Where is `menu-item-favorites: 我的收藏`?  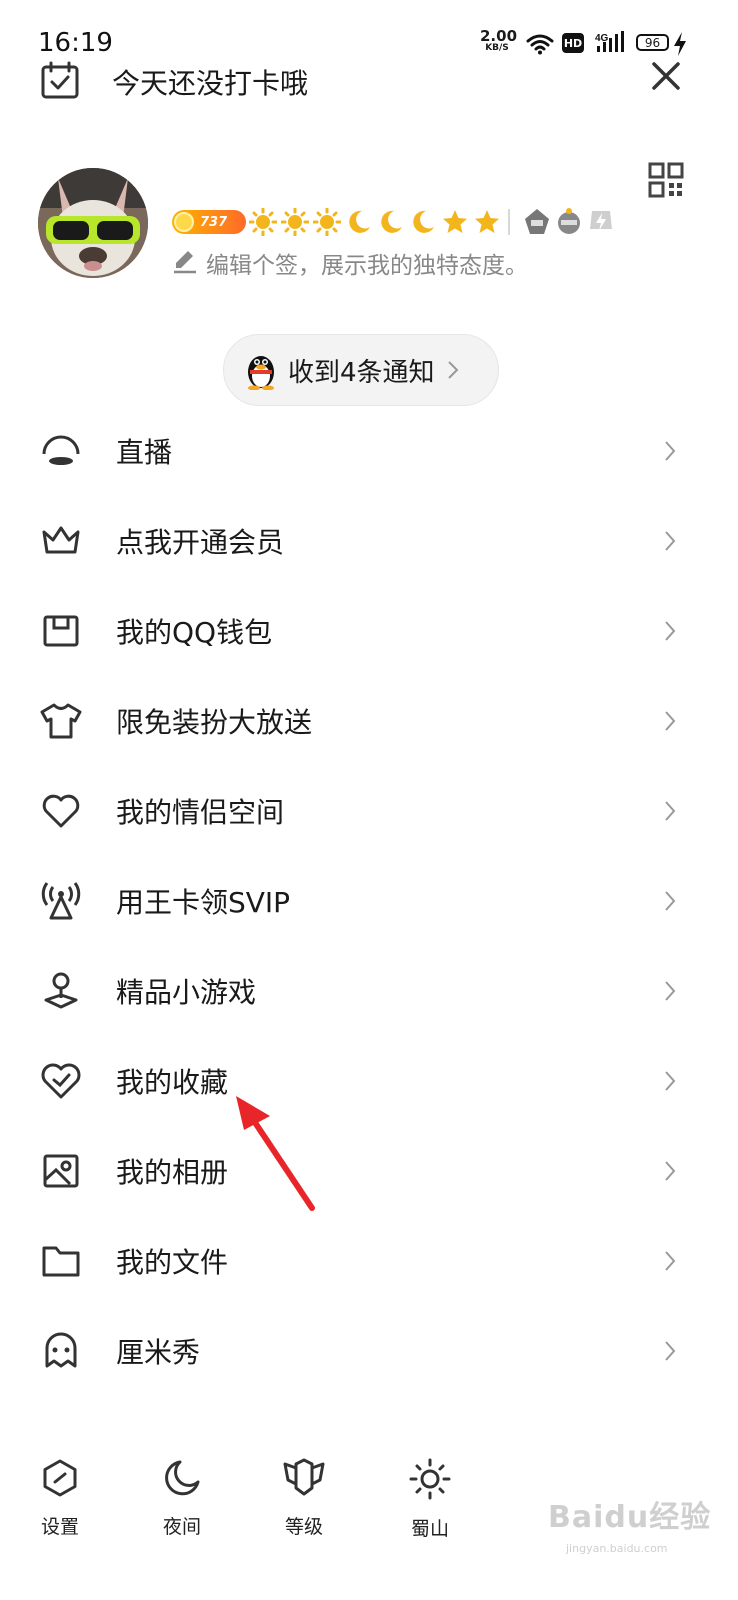 menu-item-favorites: 我的收藏 is located at coordinates (369, 1081).